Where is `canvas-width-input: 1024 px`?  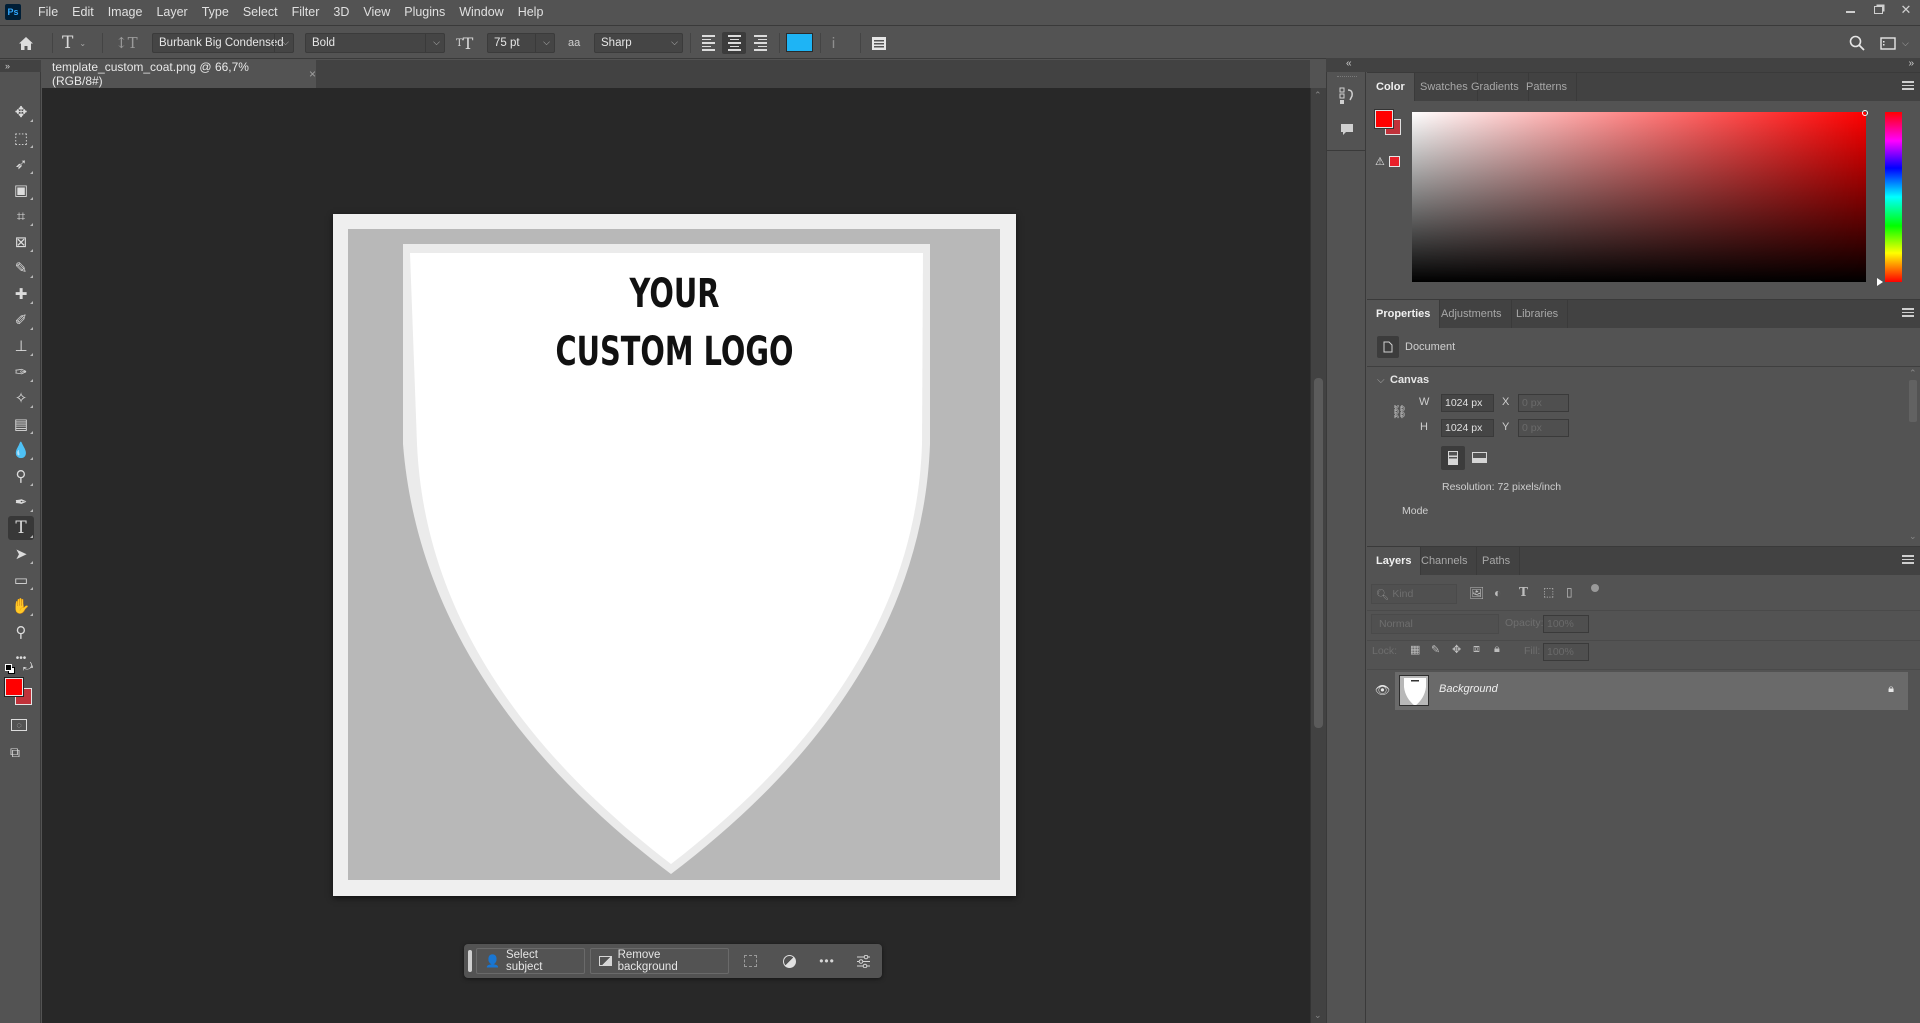
canvas-width-input: 1024 px is located at coordinates (1467, 403).